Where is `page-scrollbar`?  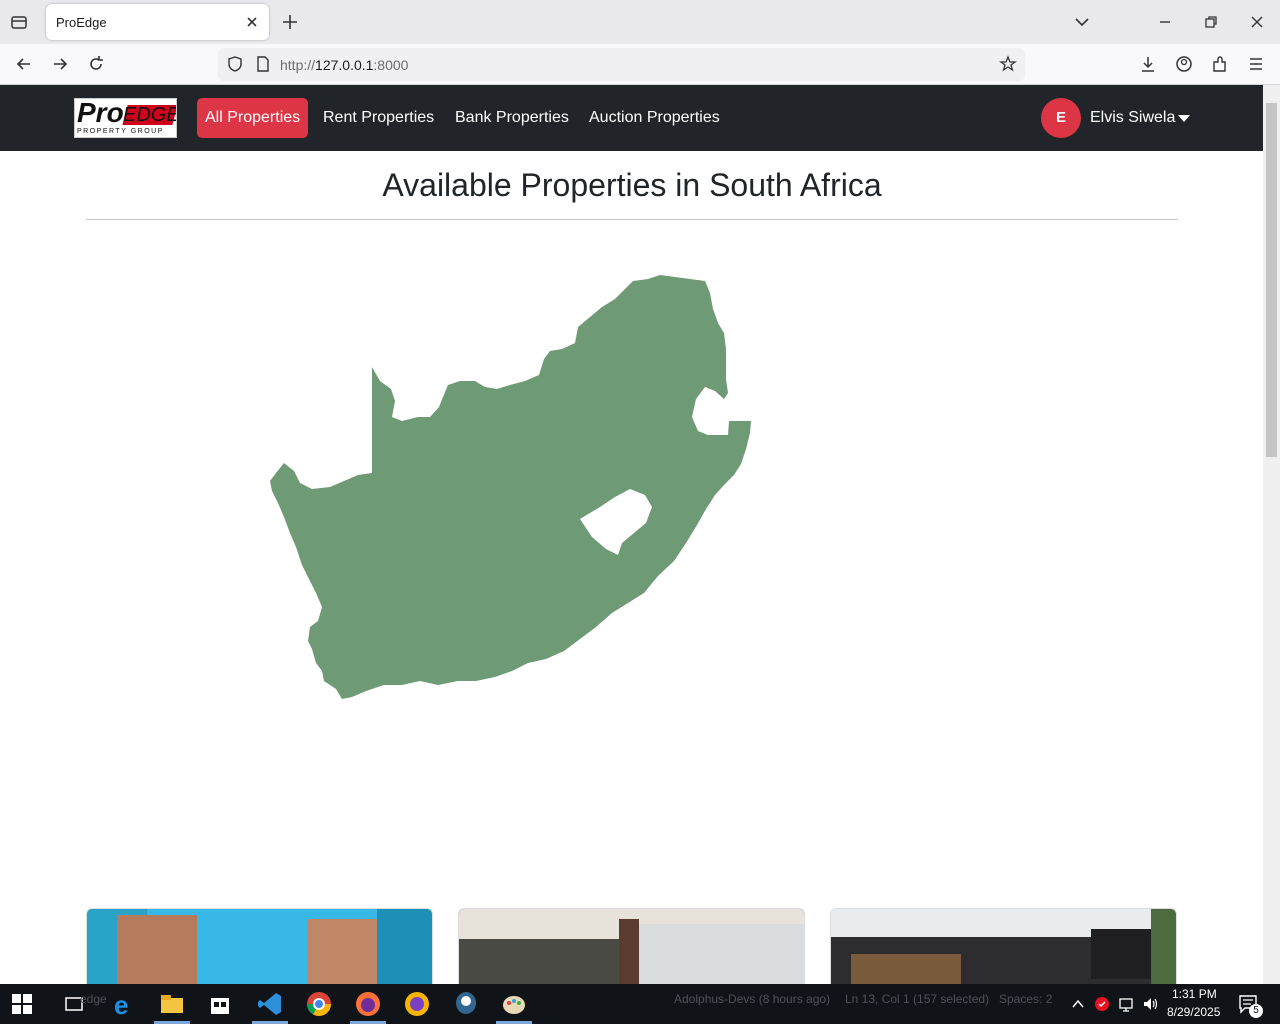 page-scrollbar is located at coordinates (1271, 534).